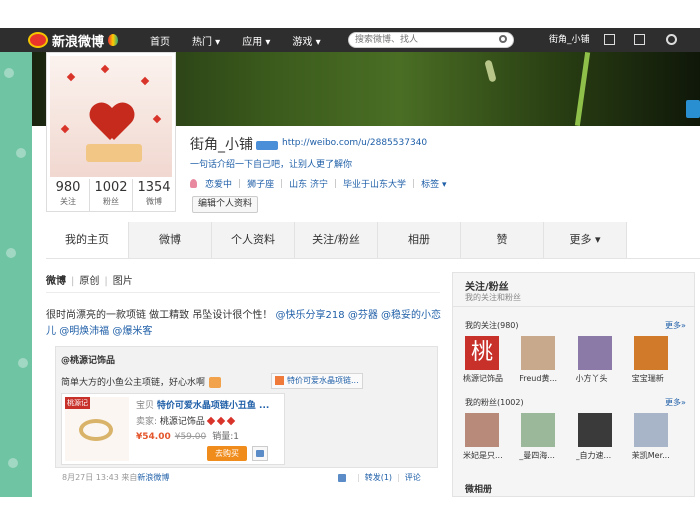  I want to click on weibo-logo: 新浪微博, so click(73, 40).